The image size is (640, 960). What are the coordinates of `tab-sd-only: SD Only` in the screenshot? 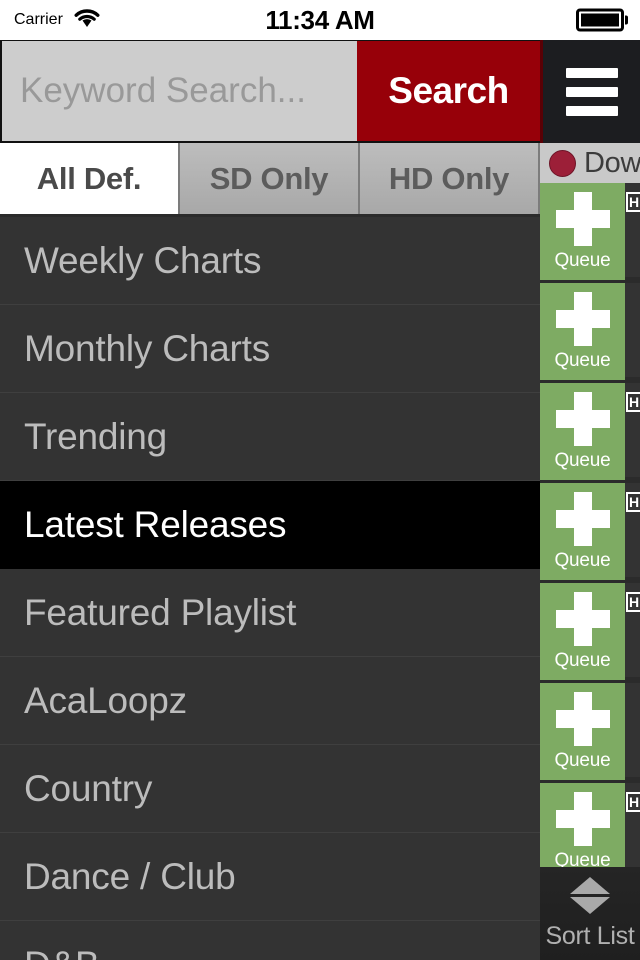 It's located at (270, 178).